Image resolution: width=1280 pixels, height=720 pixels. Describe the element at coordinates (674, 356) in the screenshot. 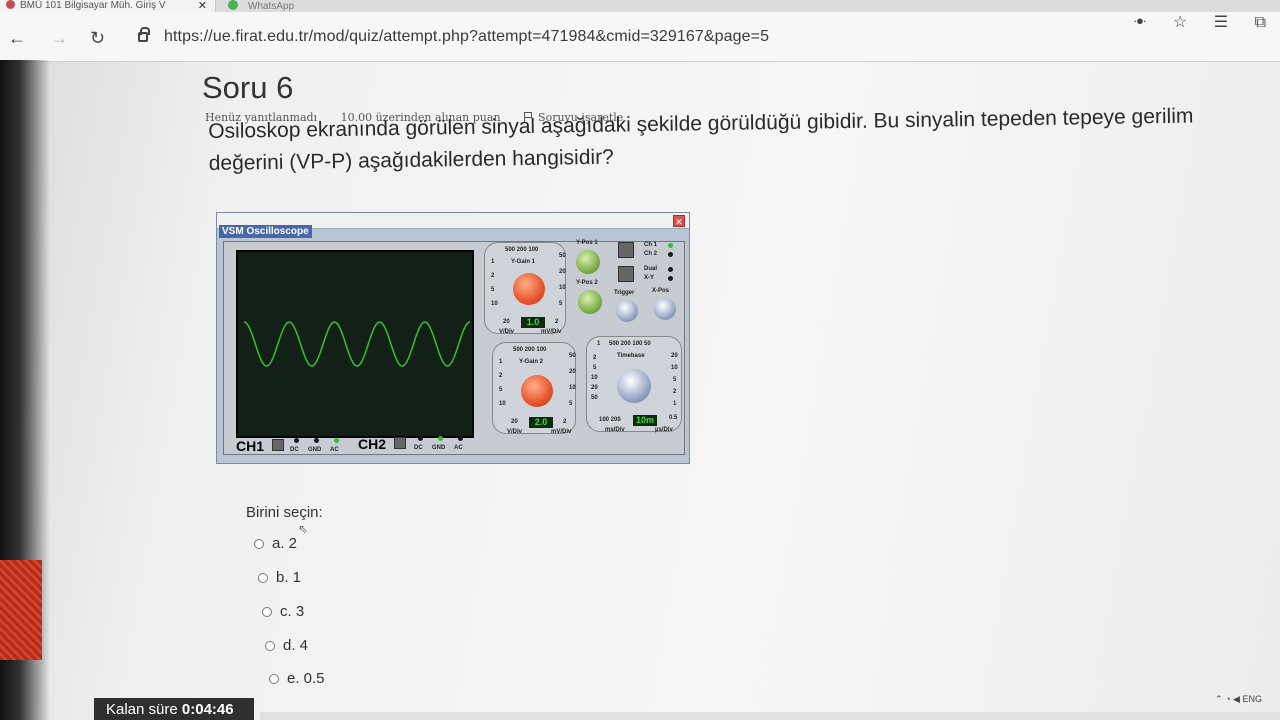

I see `timebase-right-20: 20` at that location.